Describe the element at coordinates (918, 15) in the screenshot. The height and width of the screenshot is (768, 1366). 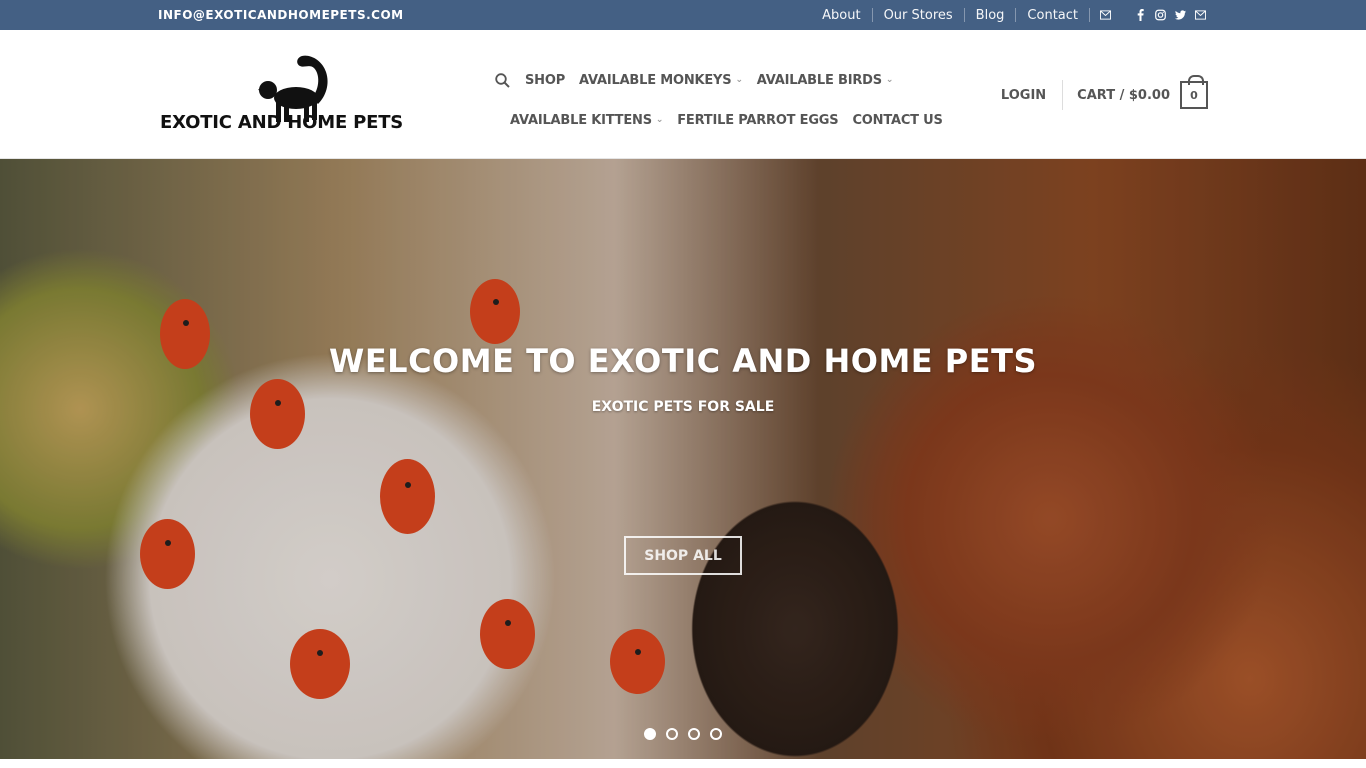
I see `top-link-our-stores: Our Stores` at that location.